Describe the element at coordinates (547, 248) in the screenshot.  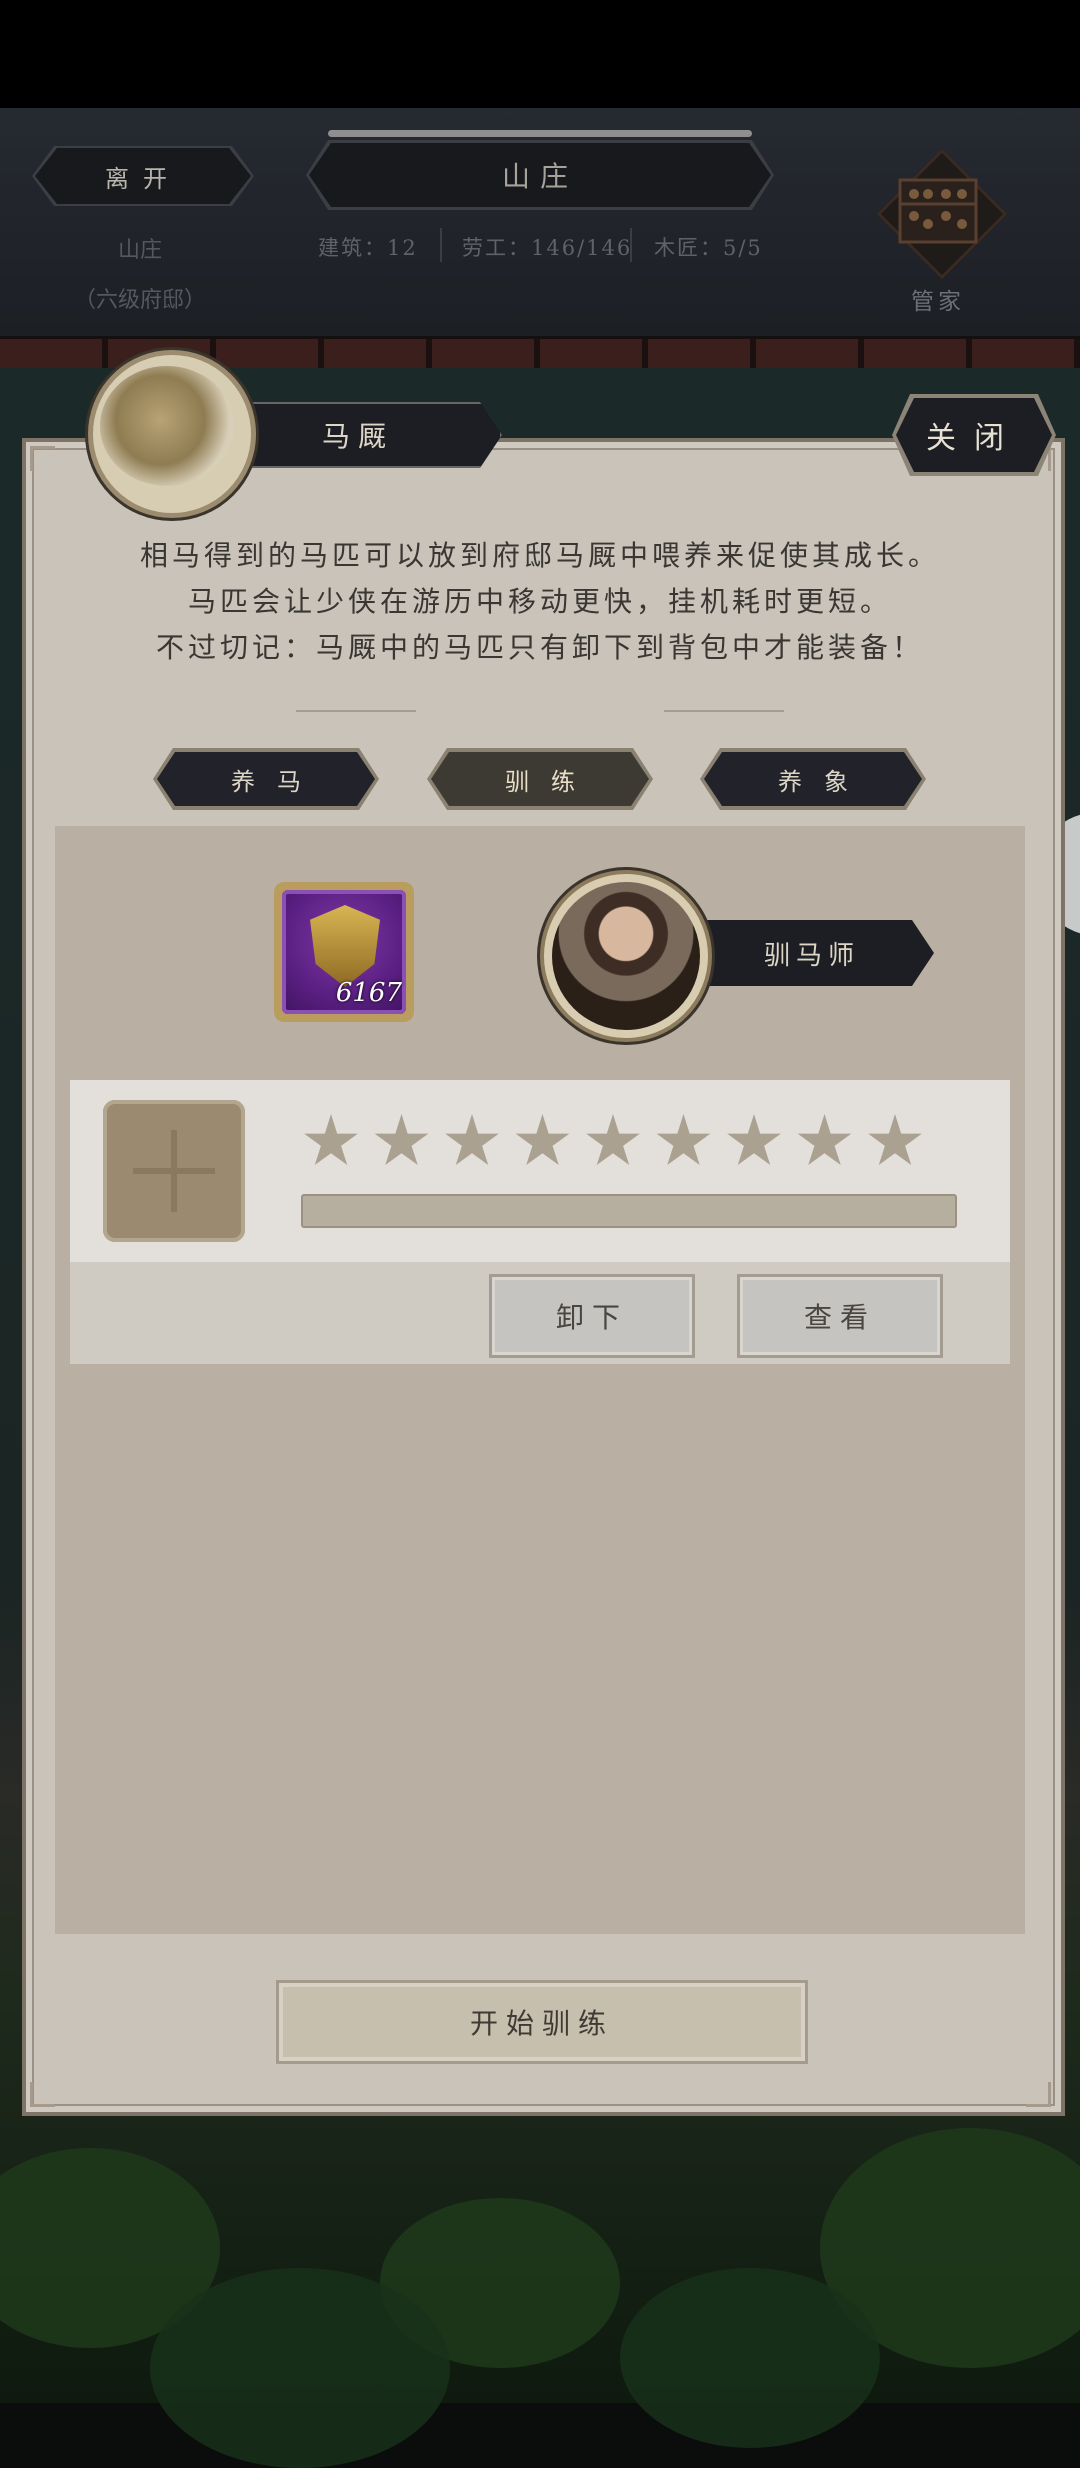
I see `stat-workers: 劳工：146/146` at that location.